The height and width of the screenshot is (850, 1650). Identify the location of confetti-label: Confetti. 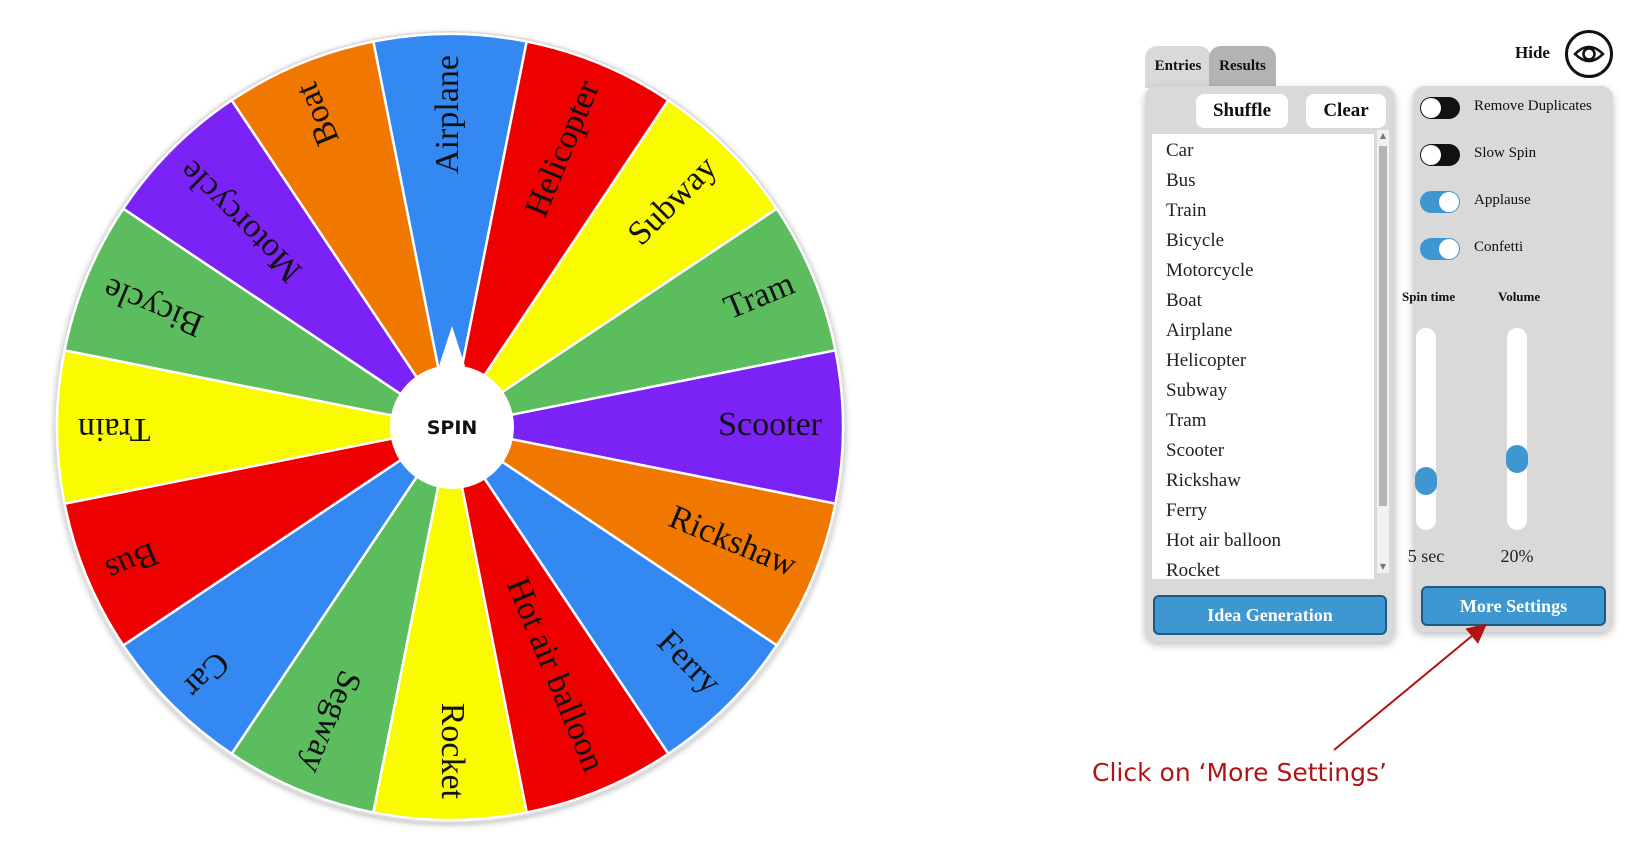
(1499, 247).